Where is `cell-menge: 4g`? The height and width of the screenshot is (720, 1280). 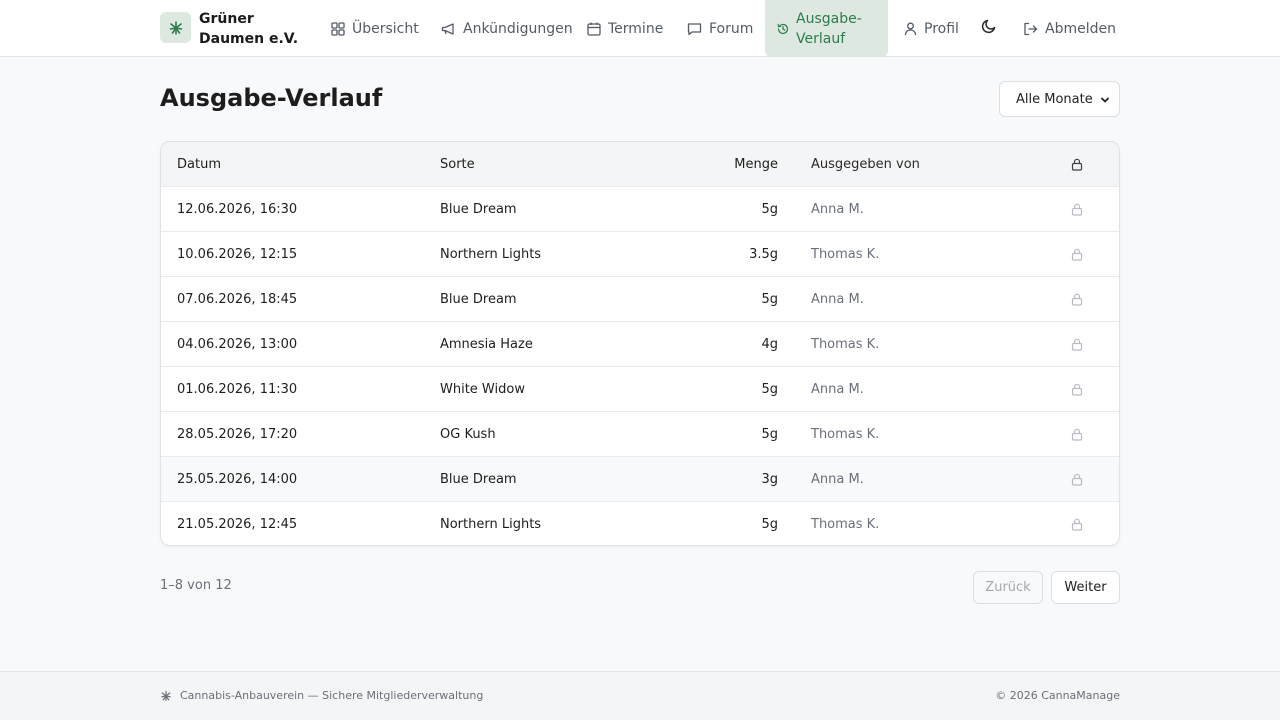 cell-menge: 4g is located at coordinates (769, 344).